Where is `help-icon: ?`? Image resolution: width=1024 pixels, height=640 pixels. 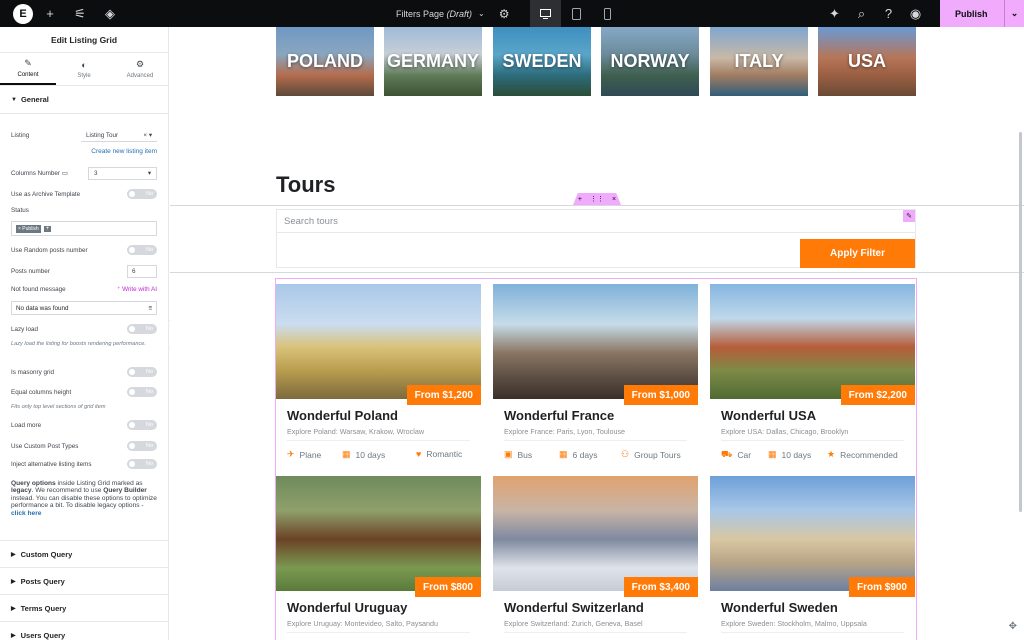
help-icon: ? is located at coordinates (888, 13).